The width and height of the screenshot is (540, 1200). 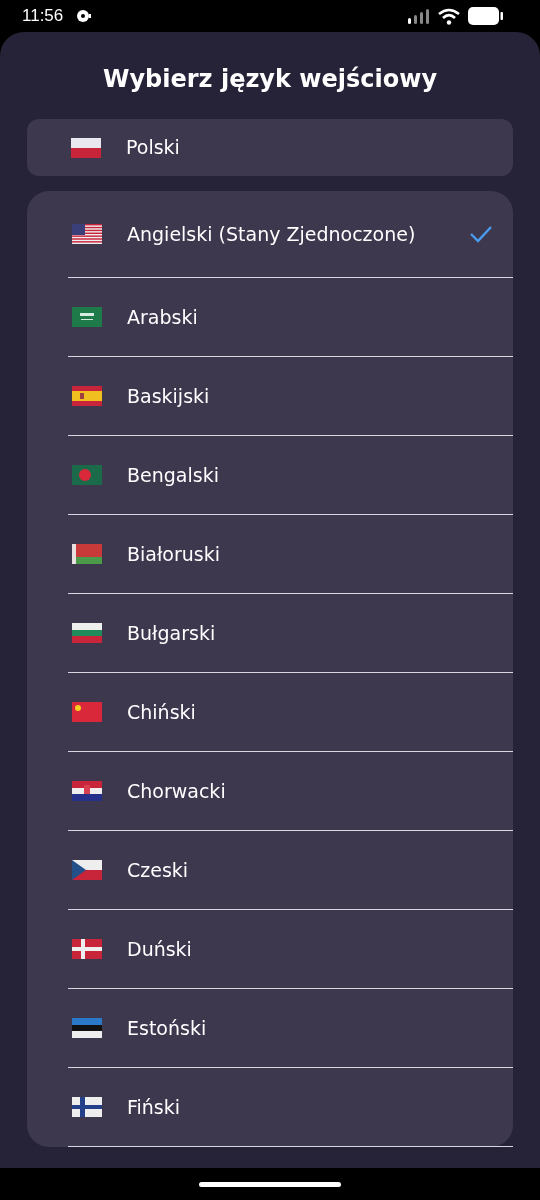 What do you see at coordinates (419, 16) in the screenshot?
I see `signal-icon` at bounding box center [419, 16].